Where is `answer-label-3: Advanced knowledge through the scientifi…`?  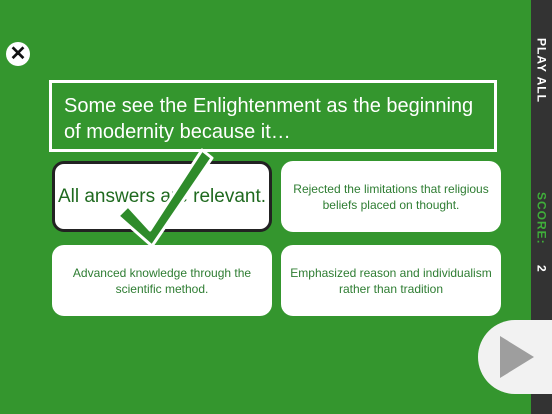 answer-label-3: Advanced knowledge through the scientifi… is located at coordinates (162, 280).